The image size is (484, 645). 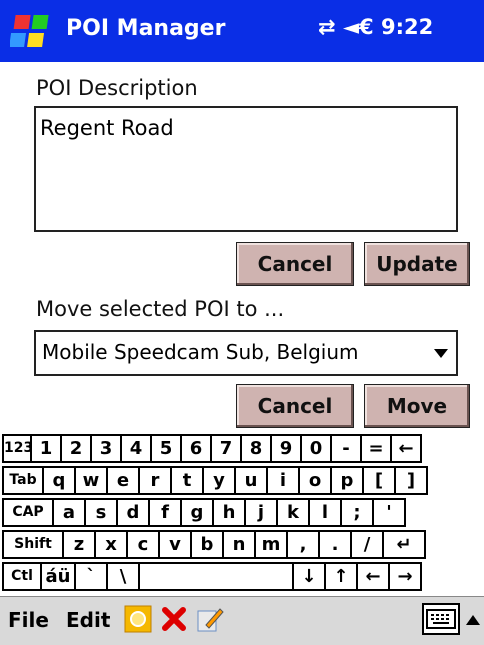 I want to click on key-d: d, so click(x=133, y=512).